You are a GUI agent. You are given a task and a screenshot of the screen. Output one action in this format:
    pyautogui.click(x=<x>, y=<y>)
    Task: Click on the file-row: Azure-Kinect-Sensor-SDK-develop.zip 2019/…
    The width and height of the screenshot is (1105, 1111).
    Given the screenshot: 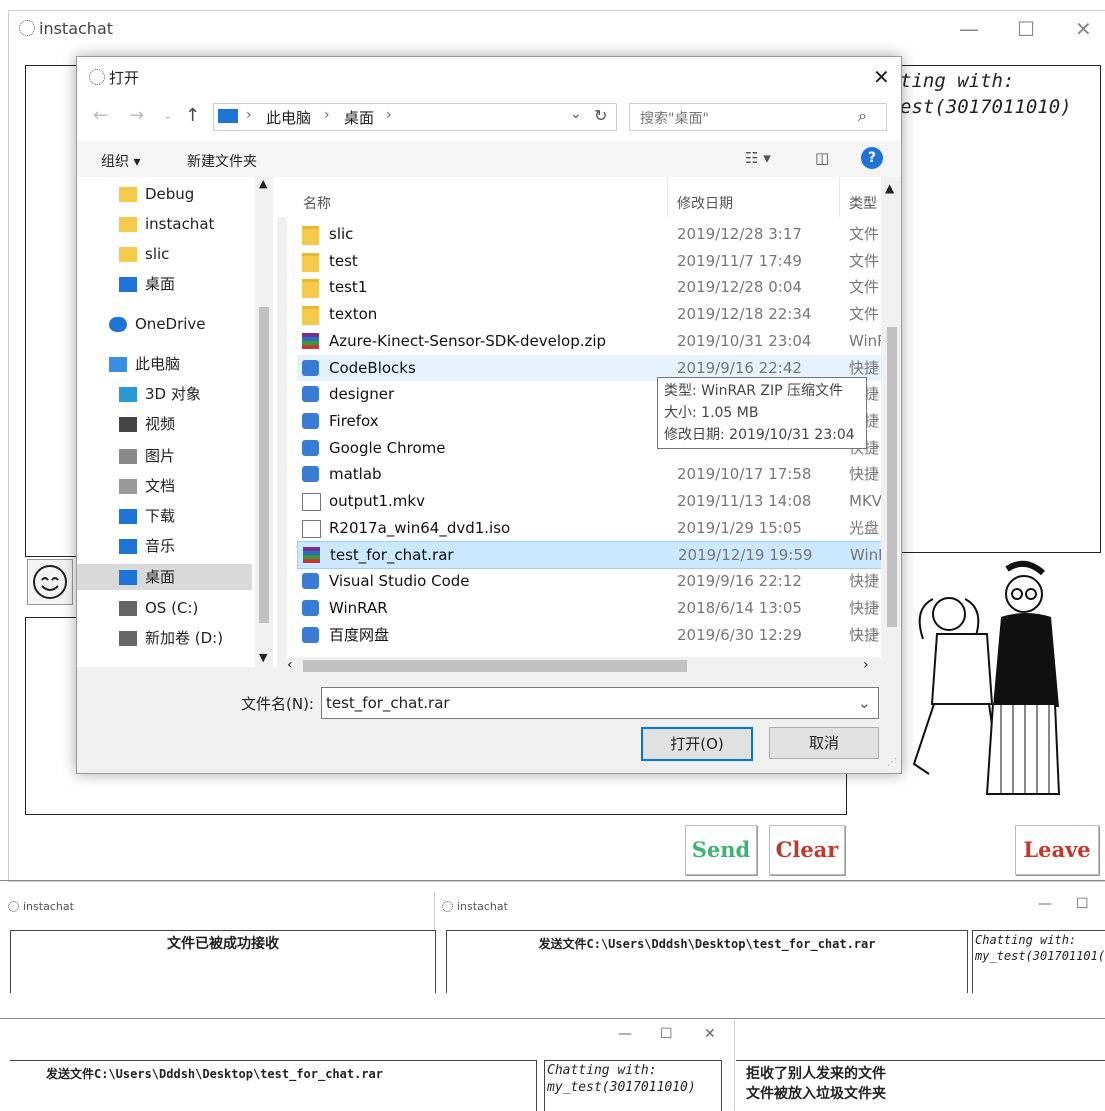 What is the action you would take?
    pyautogui.click(x=592, y=341)
    